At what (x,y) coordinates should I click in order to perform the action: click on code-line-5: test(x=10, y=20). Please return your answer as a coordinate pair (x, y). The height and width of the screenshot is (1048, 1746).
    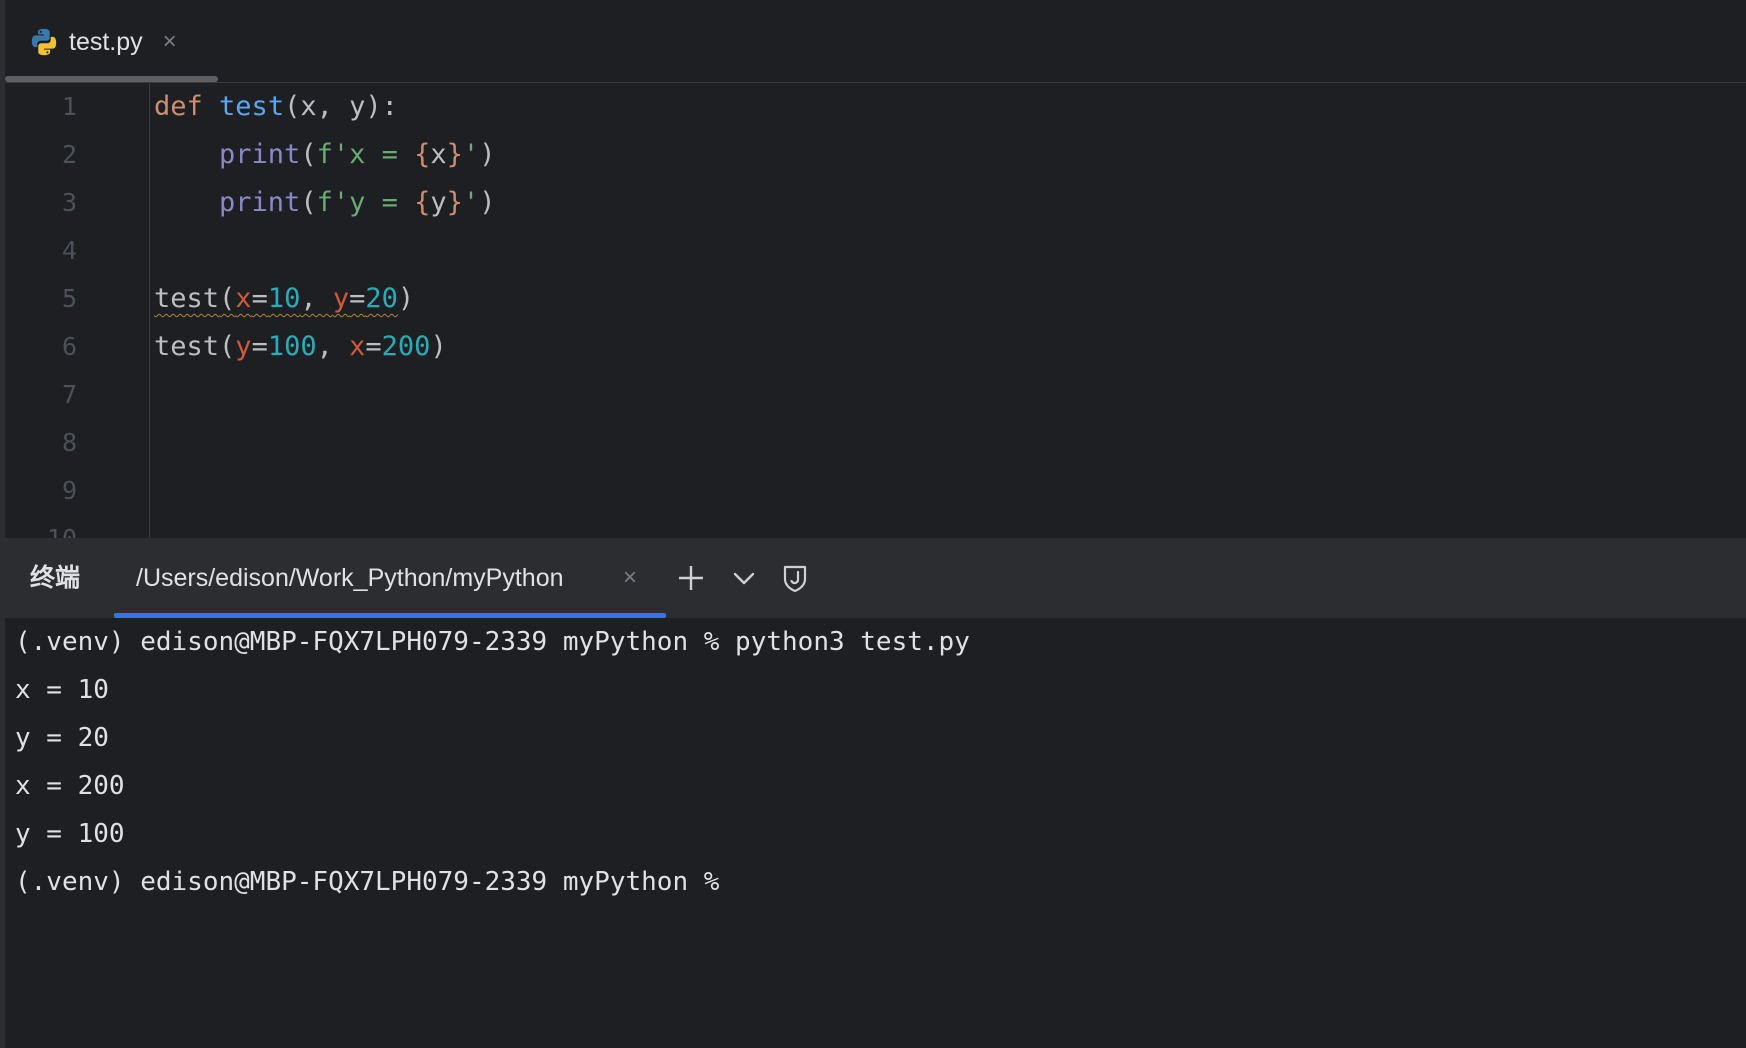
    Looking at the image, I should click on (284, 299).